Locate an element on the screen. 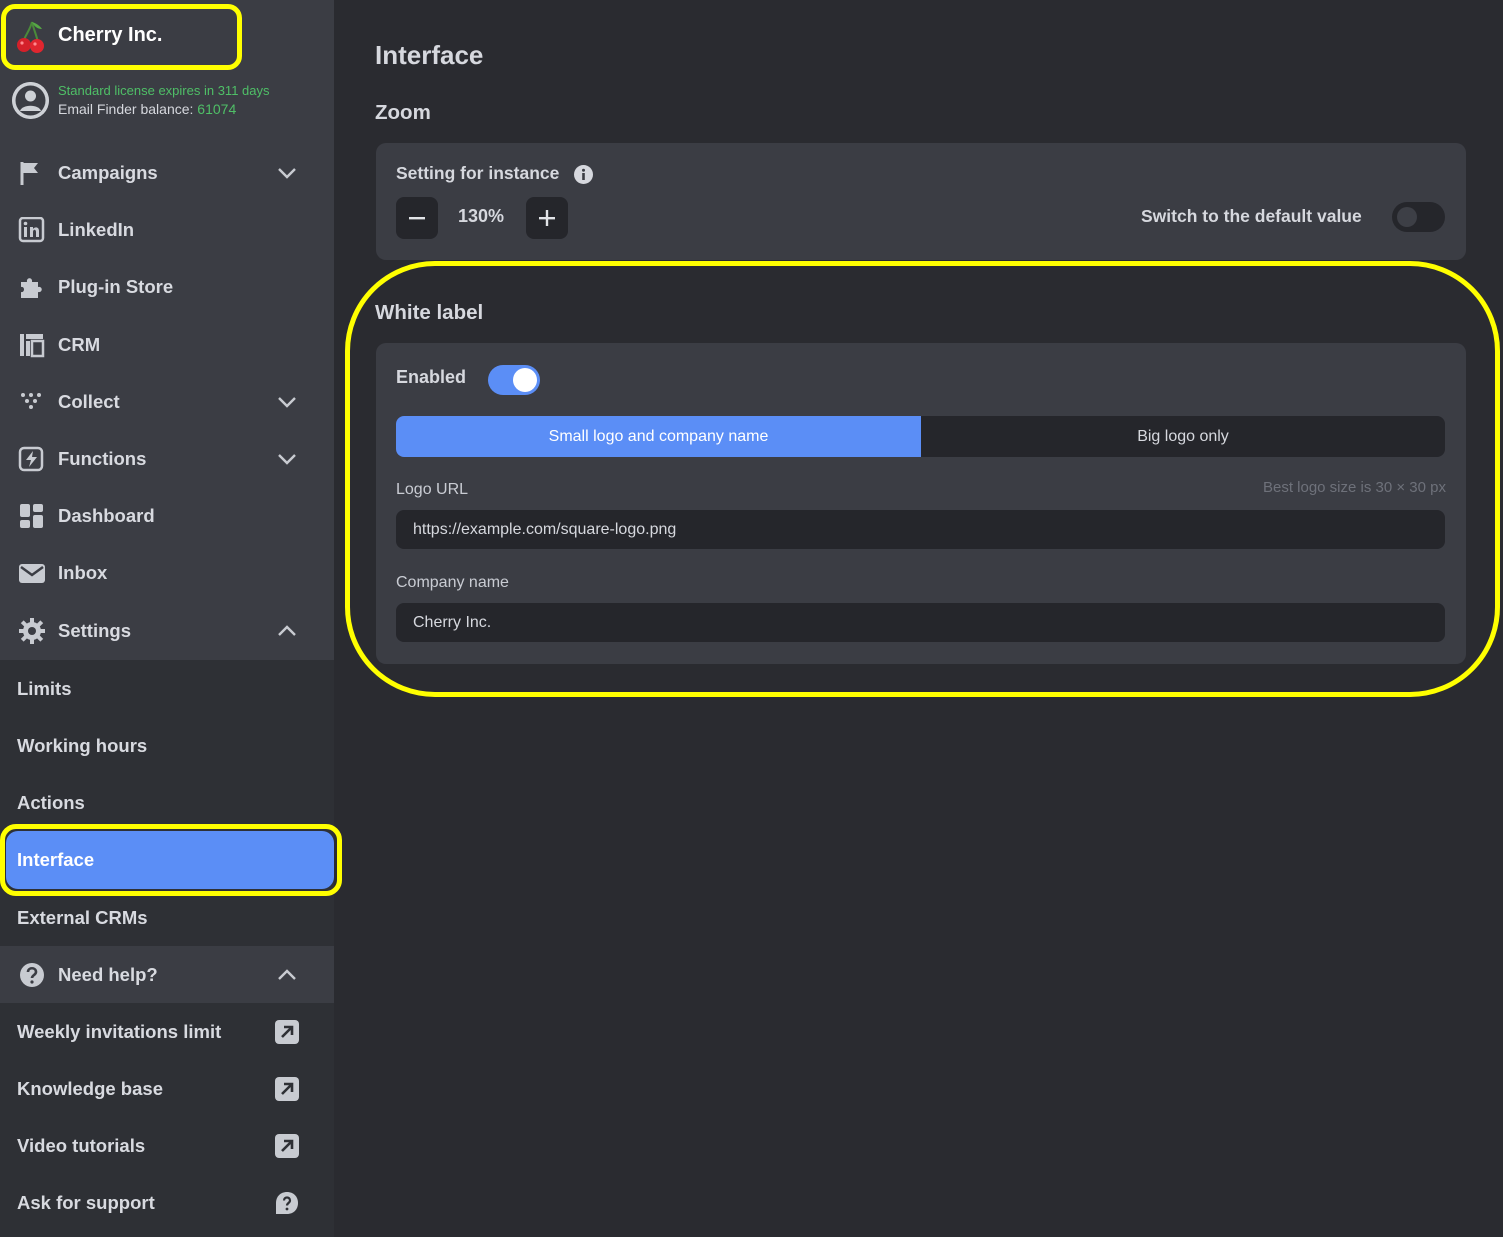  zoom-section-title: Zoom is located at coordinates (403, 112).